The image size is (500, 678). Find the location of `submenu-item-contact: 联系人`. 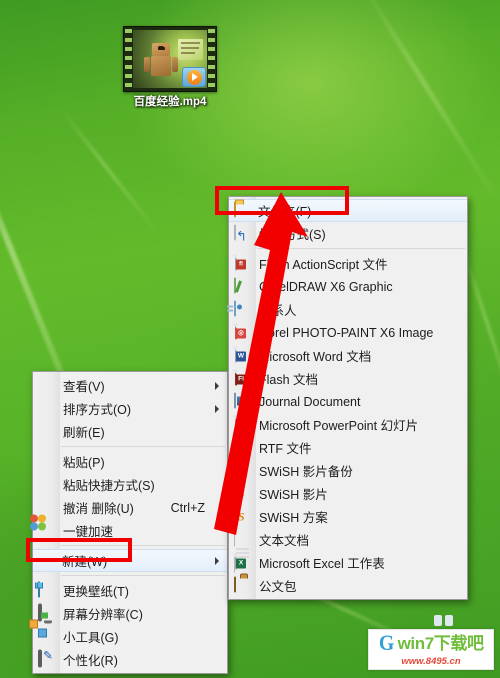

submenu-item-contact: 联系人 is located at coordinates (348, 309).